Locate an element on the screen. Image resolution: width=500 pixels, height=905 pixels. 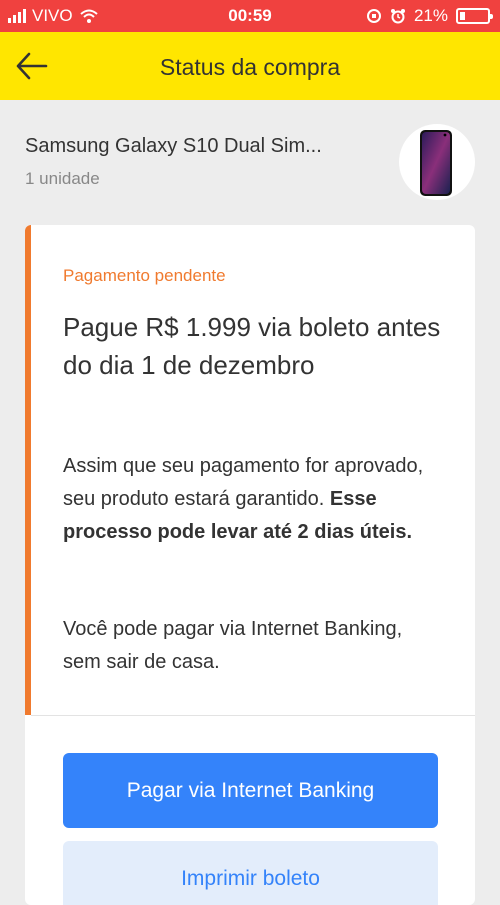
status-bar: VIVO 00:59 21% is located at coordinates (250, 16).